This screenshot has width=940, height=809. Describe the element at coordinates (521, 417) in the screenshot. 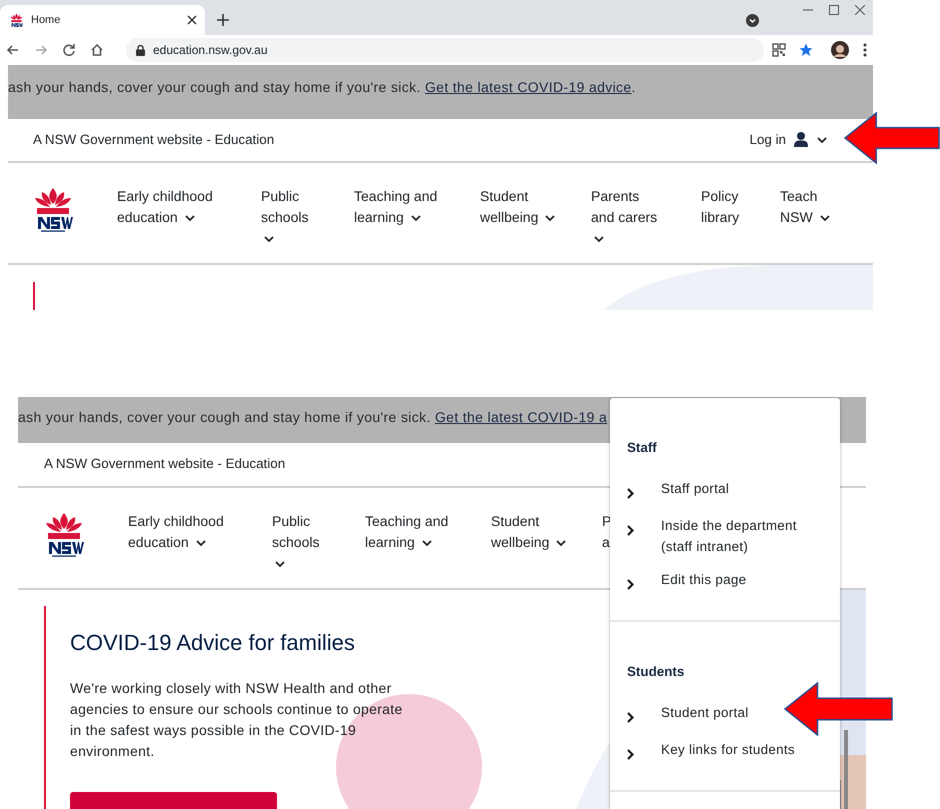

I see `covid-advice-link: Get the latest COVID-19 a` at that location.